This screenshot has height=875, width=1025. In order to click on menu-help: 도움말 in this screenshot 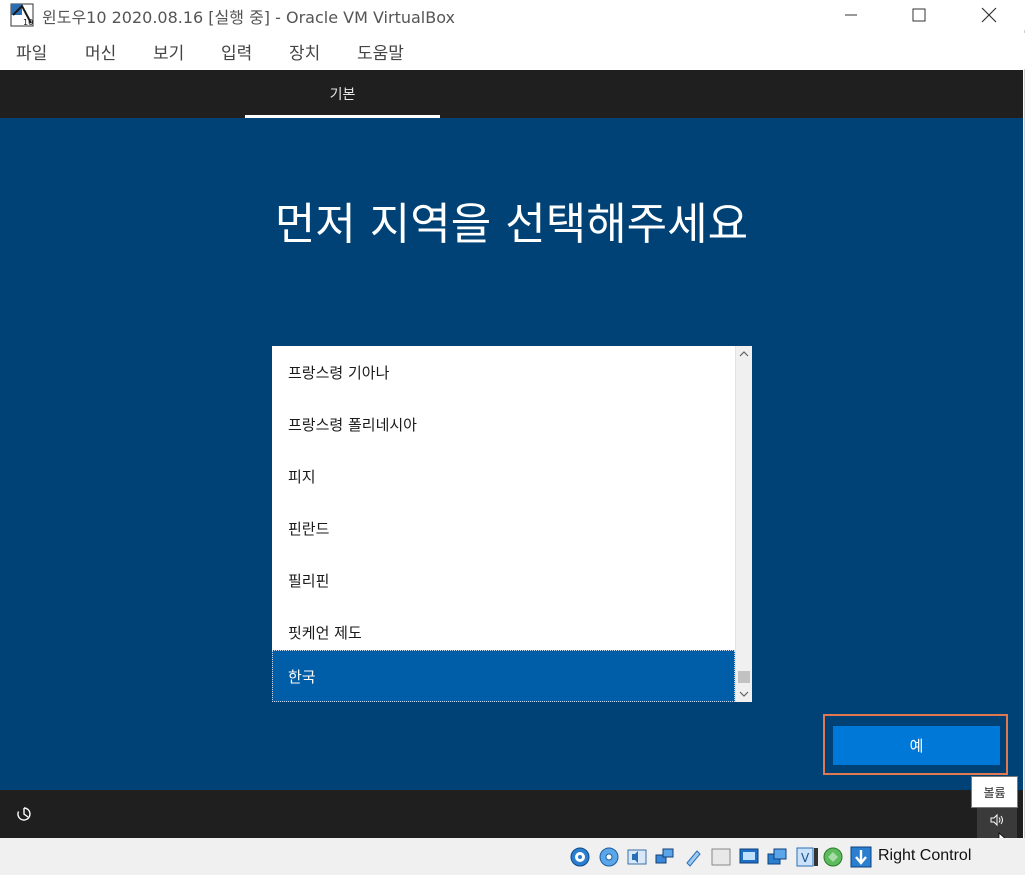, I will do `click(380, 51)`.